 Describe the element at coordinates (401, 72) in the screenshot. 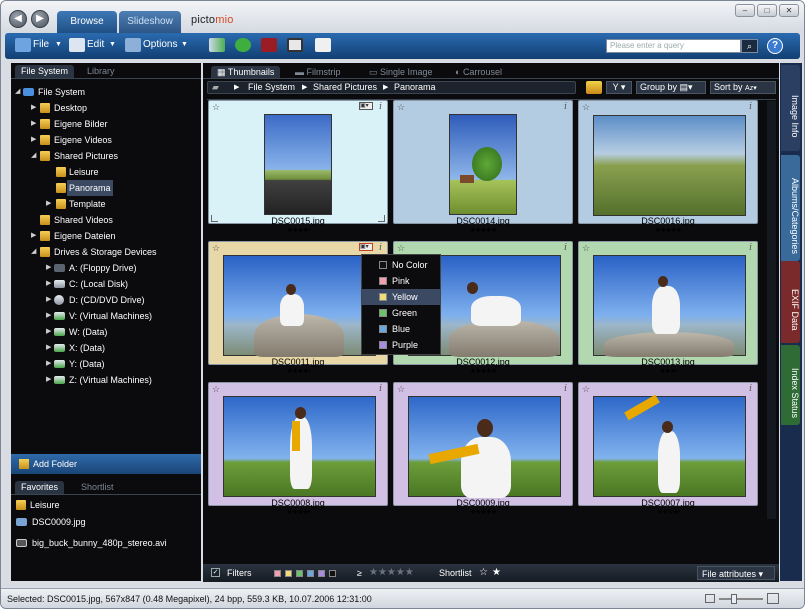

I see `tab-single-image: ▭ Single Image` at that location.